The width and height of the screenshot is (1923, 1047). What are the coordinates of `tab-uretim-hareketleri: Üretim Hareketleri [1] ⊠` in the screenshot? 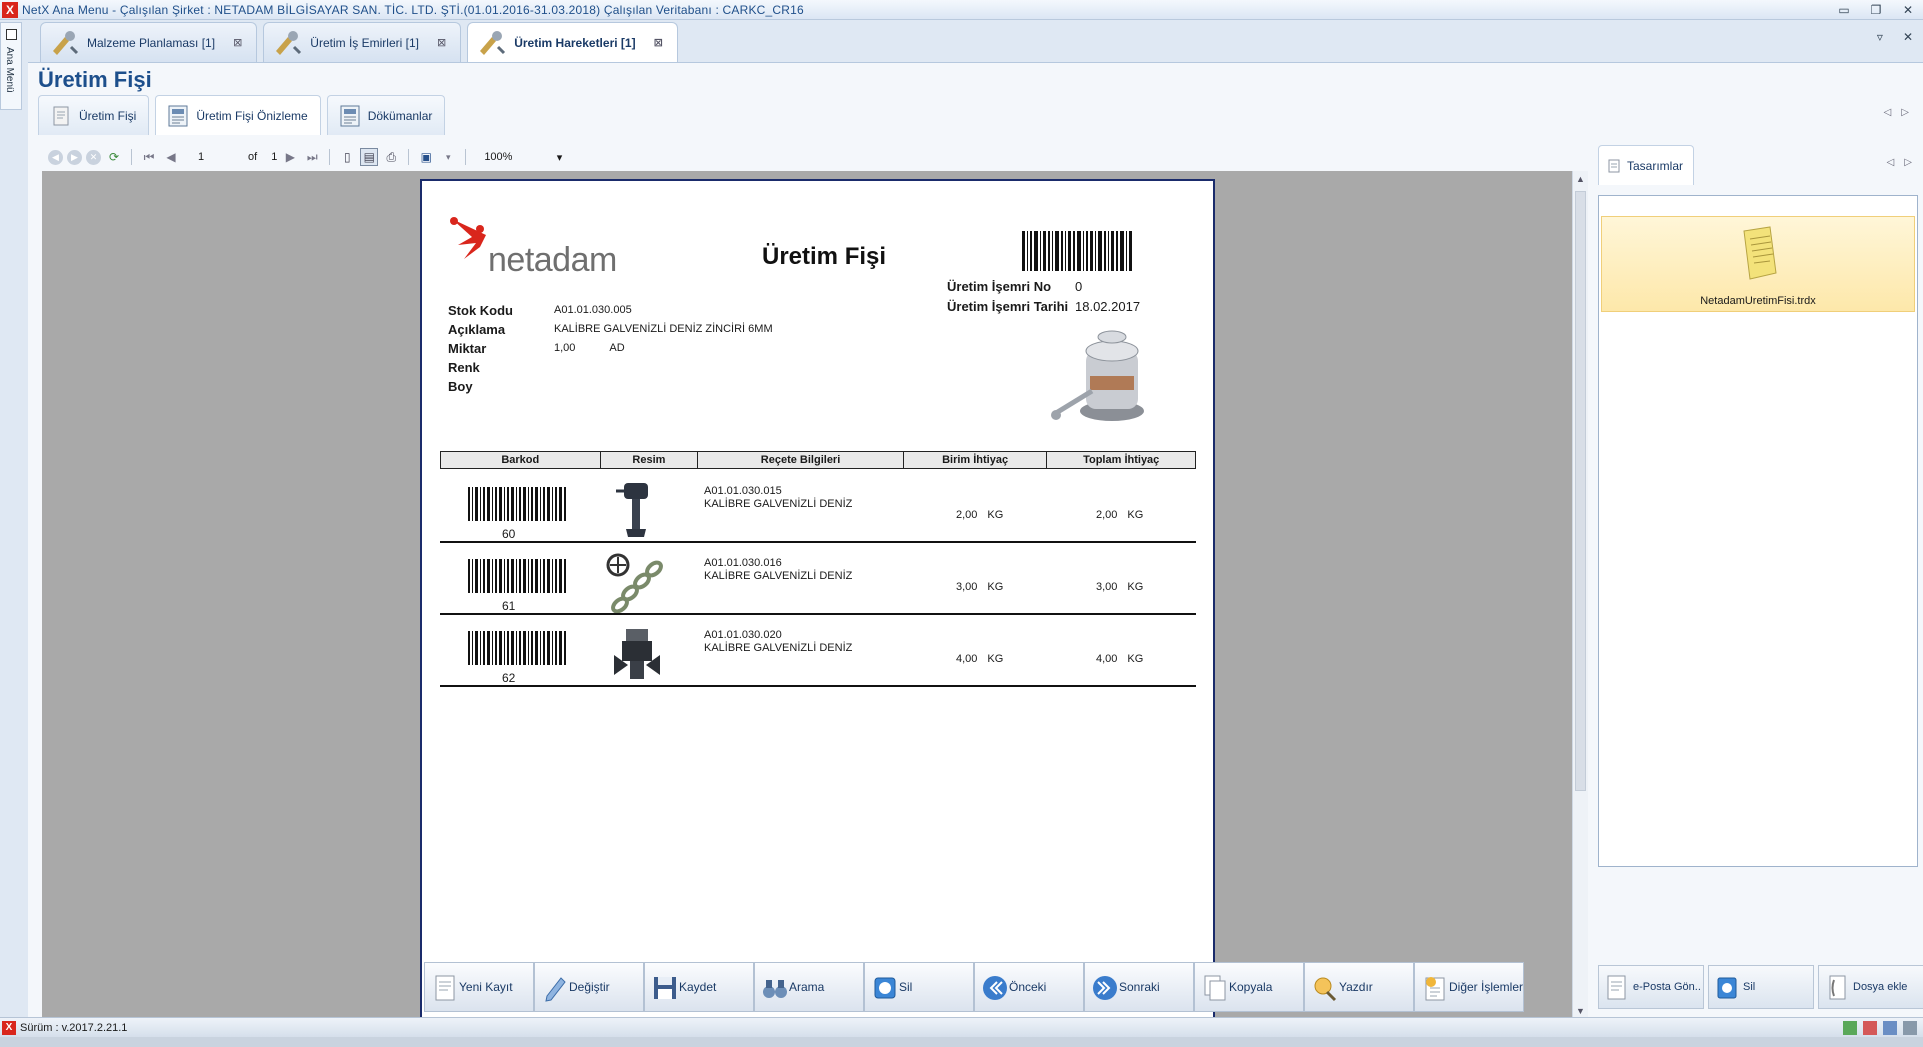 It's located at (572, 42).